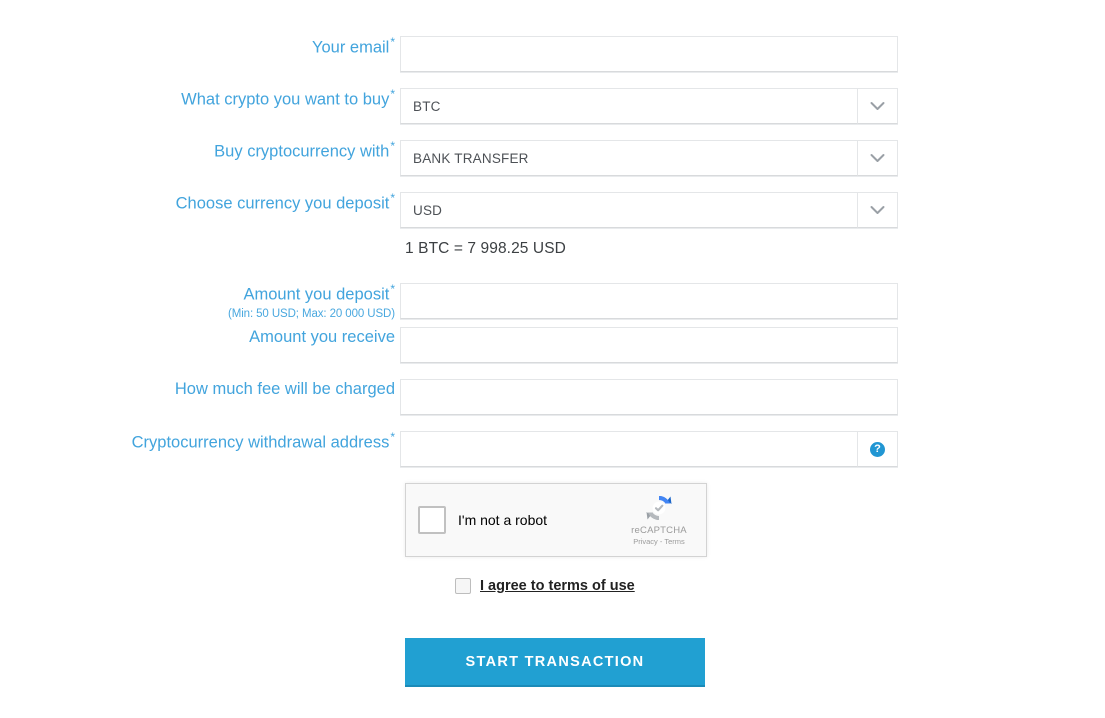  I want to click on field-withdrawal-address: ?, so click(649, 449).